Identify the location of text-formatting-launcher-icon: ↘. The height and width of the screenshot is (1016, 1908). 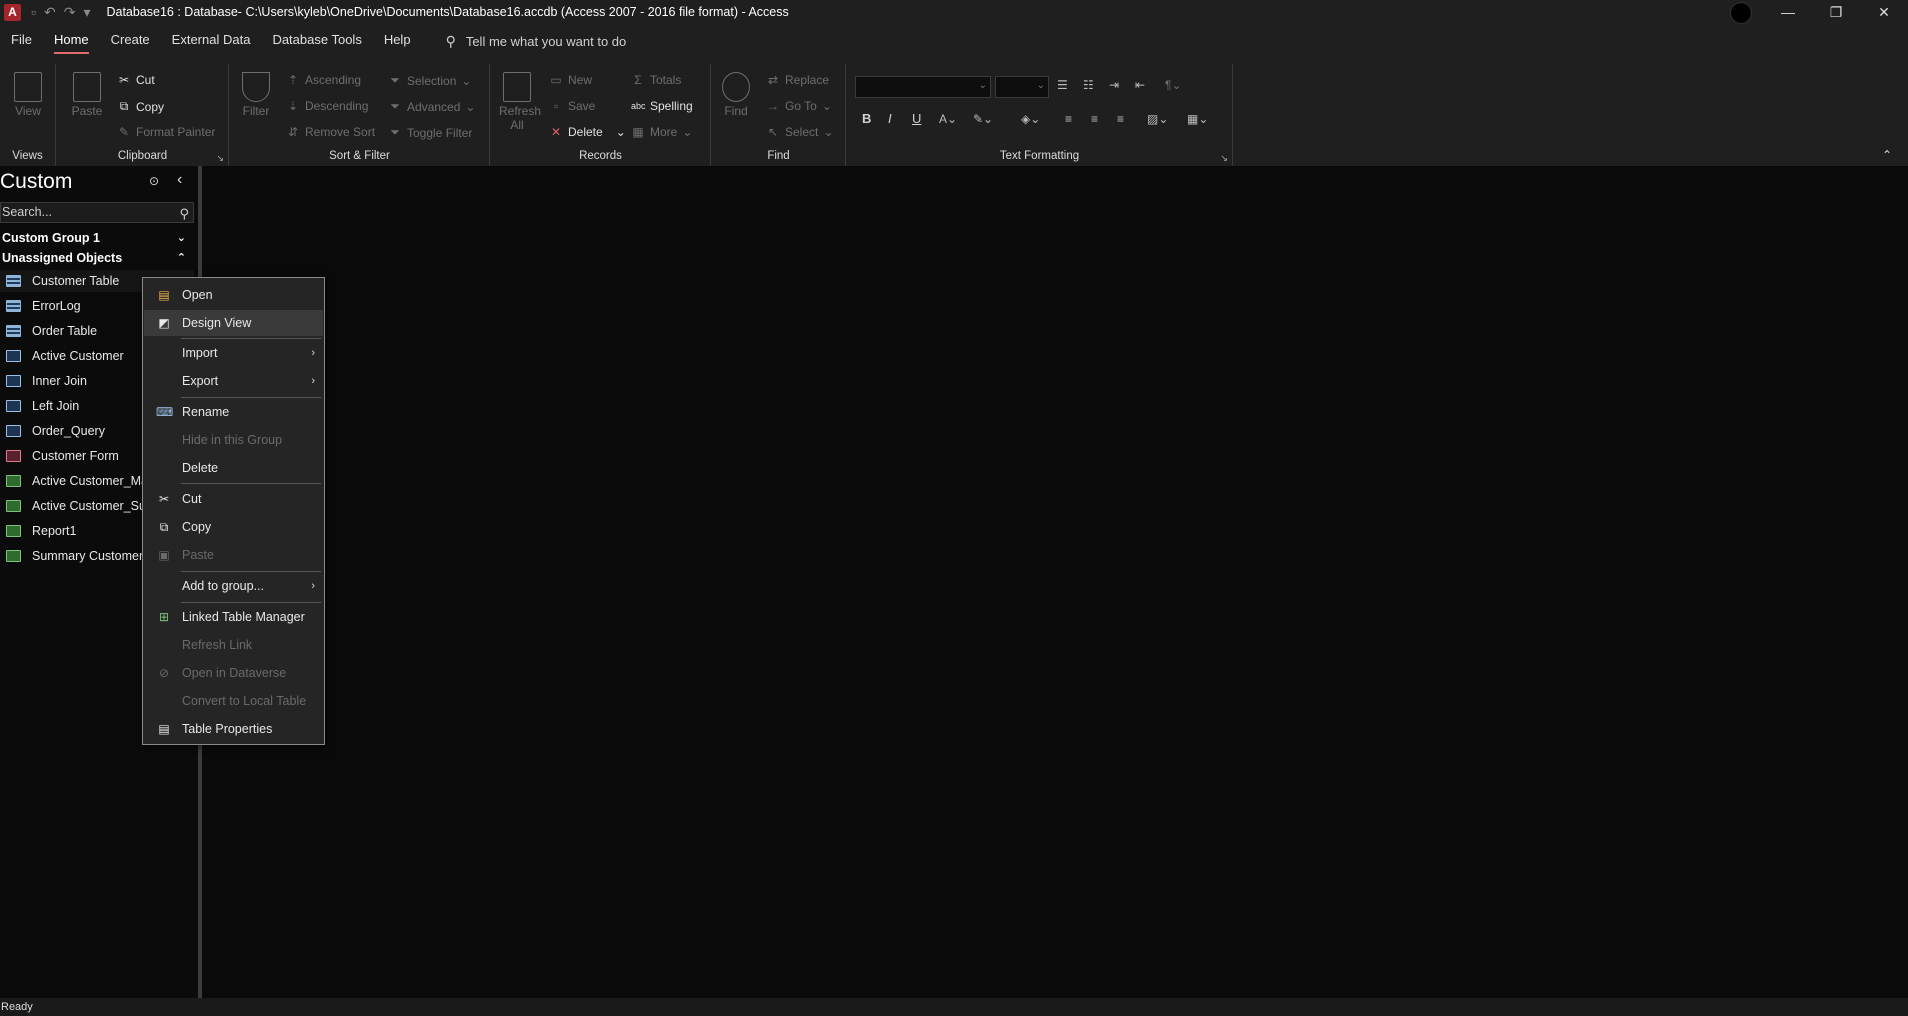
(1224, 158).